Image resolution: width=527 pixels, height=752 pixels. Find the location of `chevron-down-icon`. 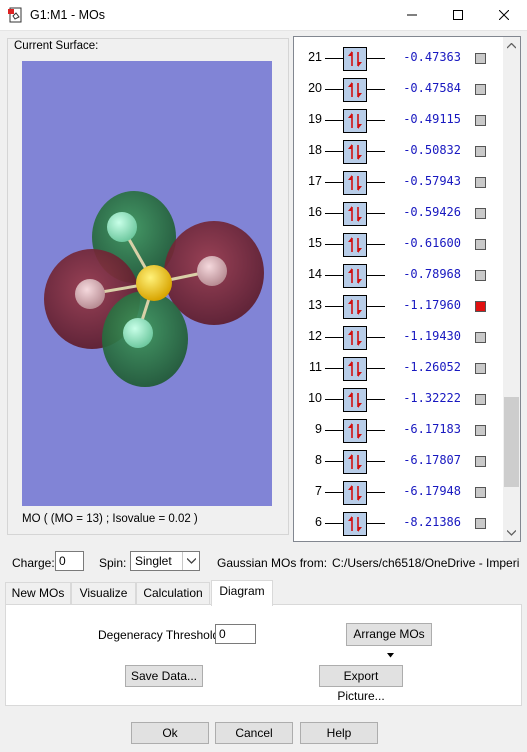

chevron-down-icon is located at coordinates (191, 561).